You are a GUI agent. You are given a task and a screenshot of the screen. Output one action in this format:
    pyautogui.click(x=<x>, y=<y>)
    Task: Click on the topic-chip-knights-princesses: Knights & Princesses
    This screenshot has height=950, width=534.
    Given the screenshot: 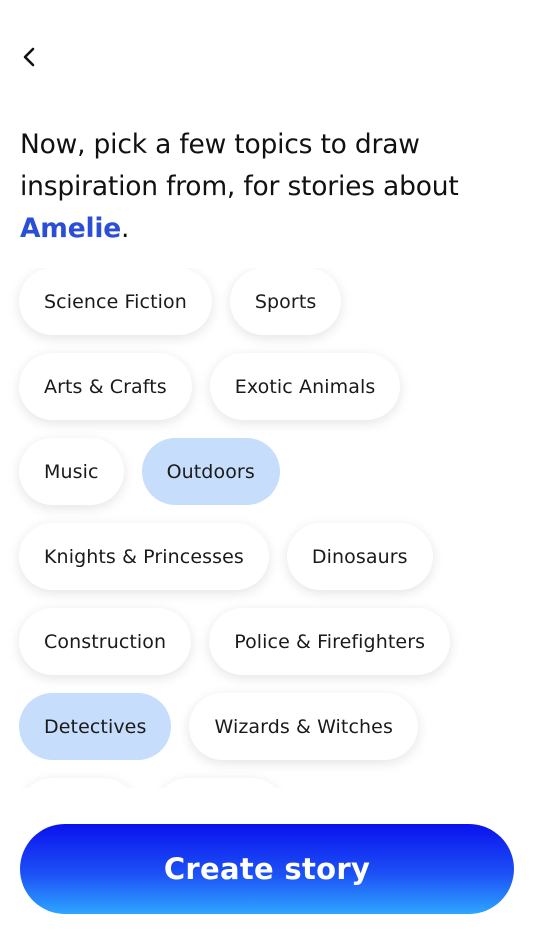 What is the action you would take?
    pyautogui.click(x=144, y=556)
    